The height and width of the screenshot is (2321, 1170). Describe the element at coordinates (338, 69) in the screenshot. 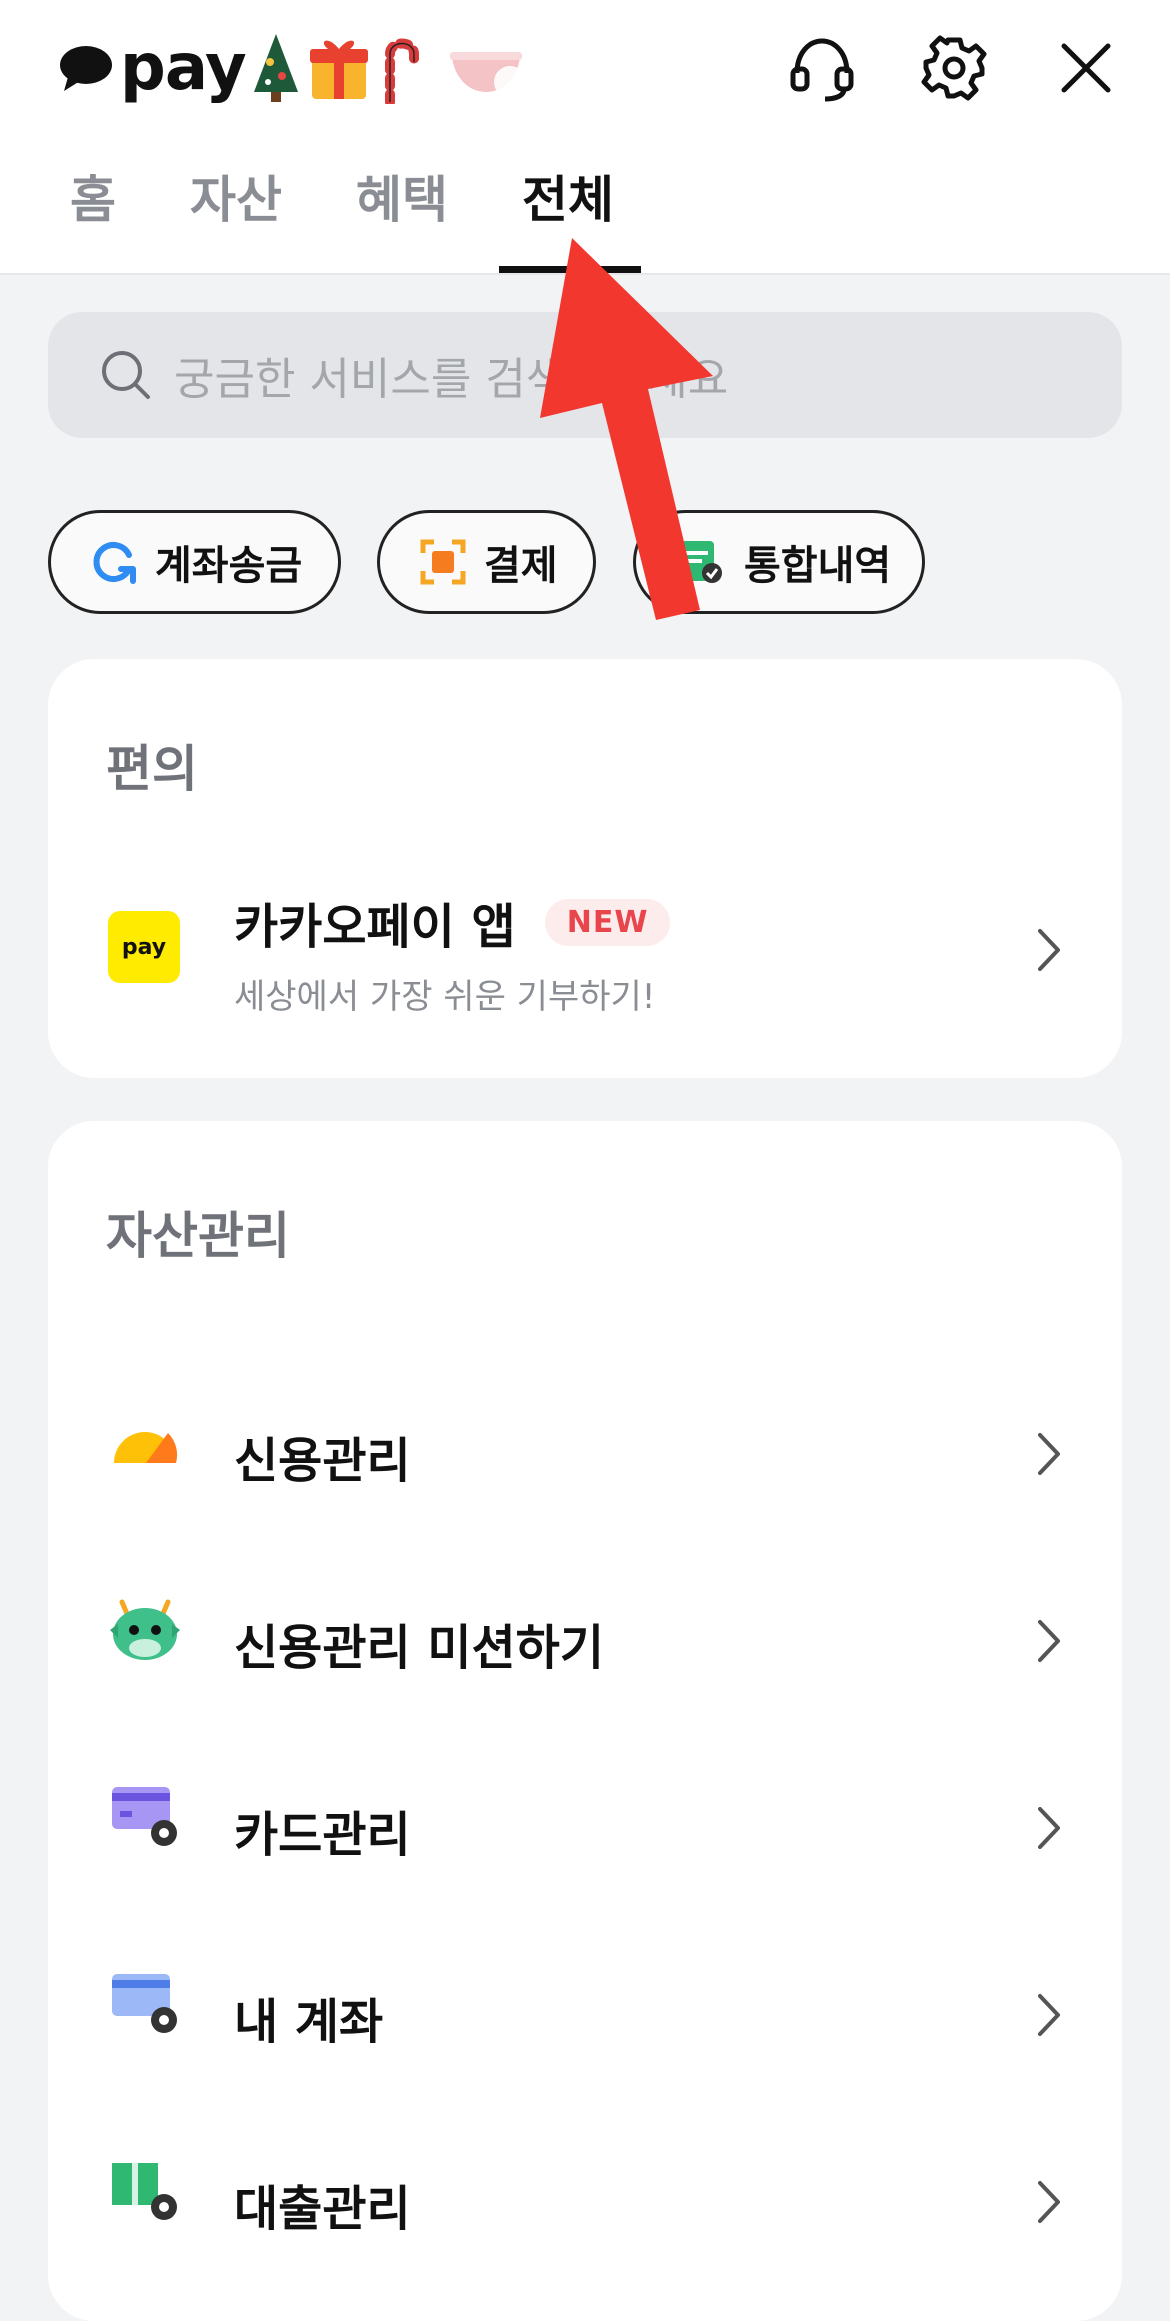

I see `gift-box-icon` at that location.